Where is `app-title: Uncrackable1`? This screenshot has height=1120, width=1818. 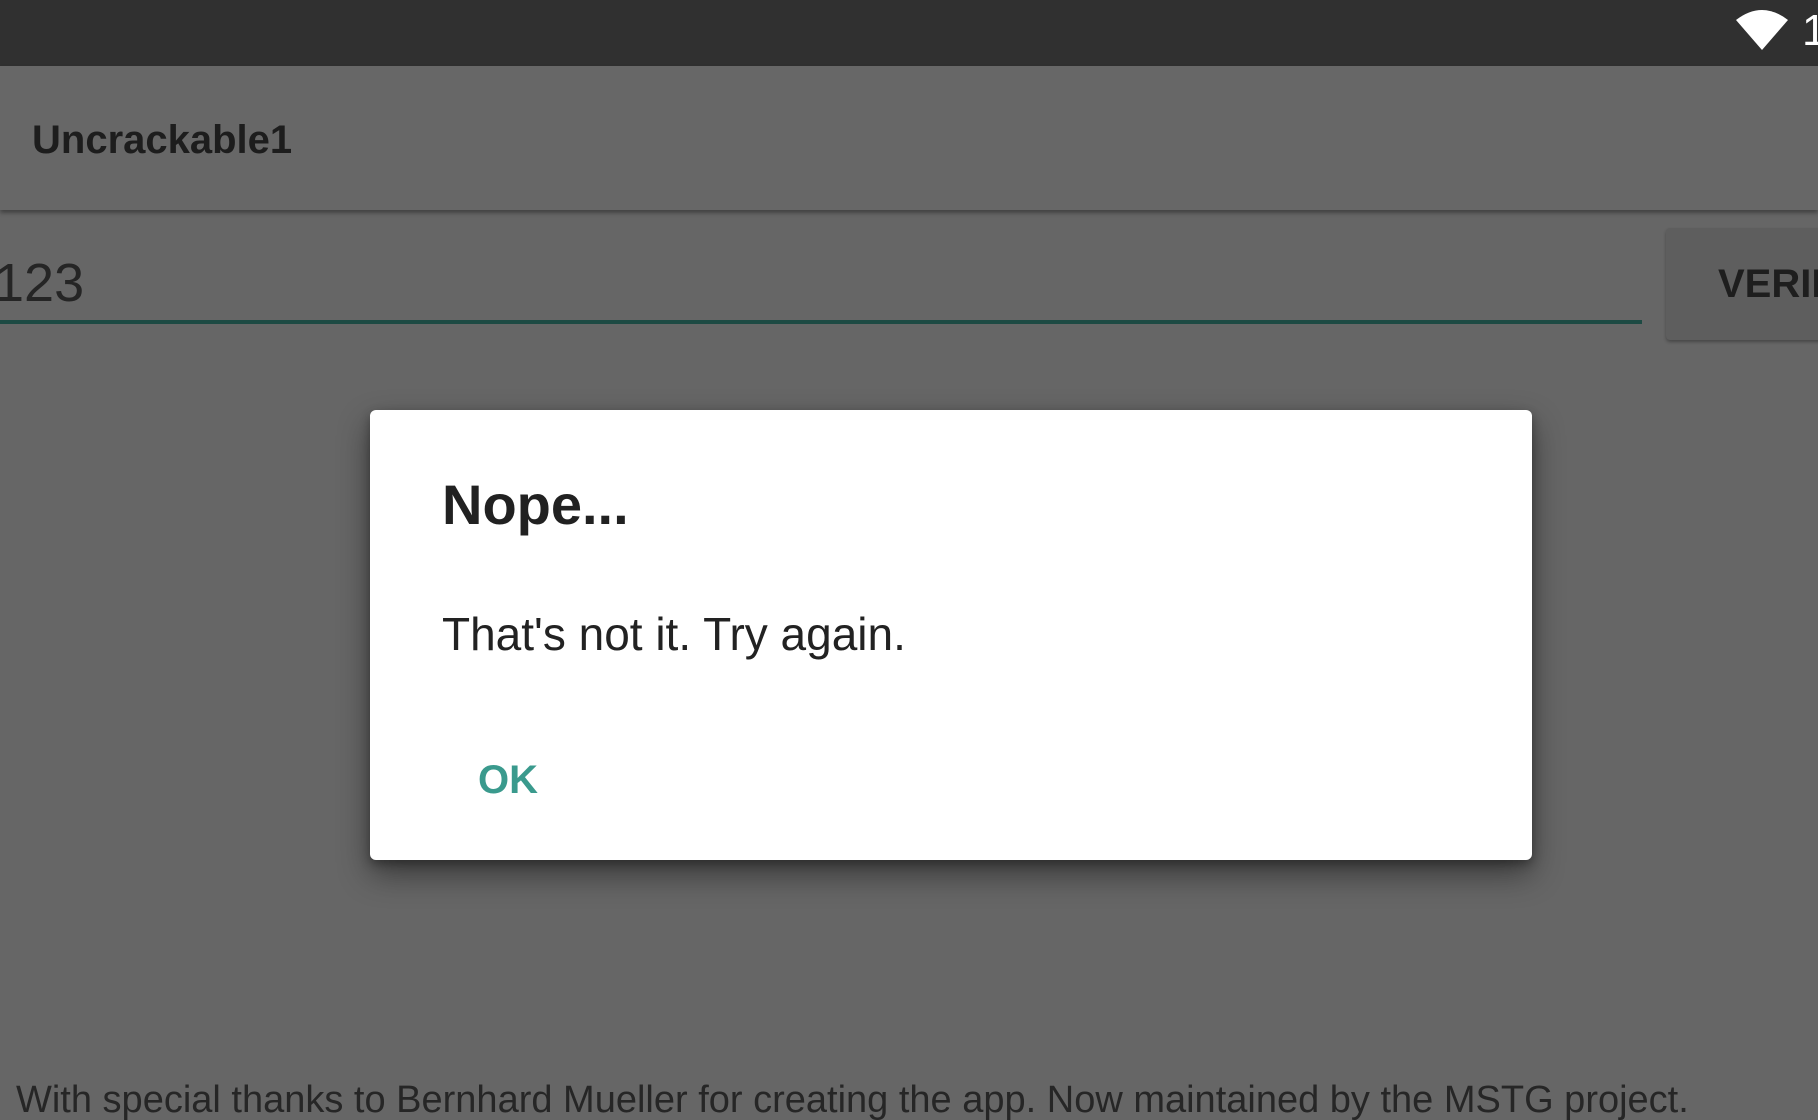
app-title: Uncrackable1 is located at coordinates (162, 140).